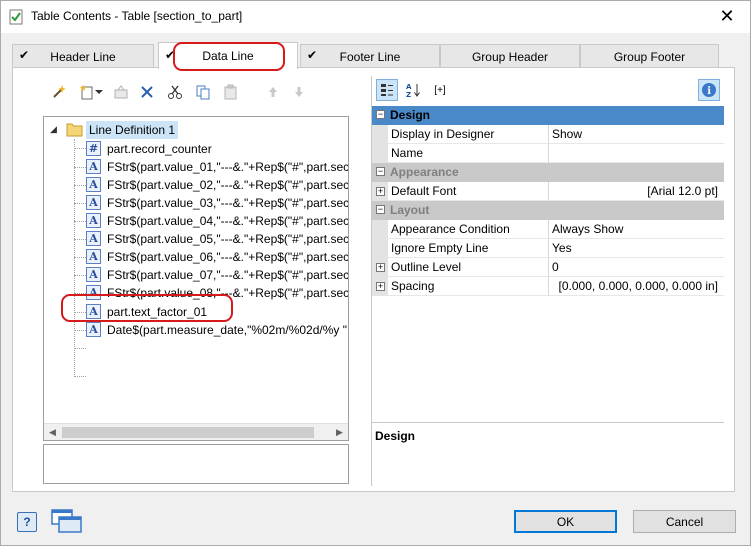 The height and width of the screenshot is (546, 751). What do you see at coordinates (468, 134) in the screenshot?
I see `property-name: Display in Designer` at bounding box center [468, 134].